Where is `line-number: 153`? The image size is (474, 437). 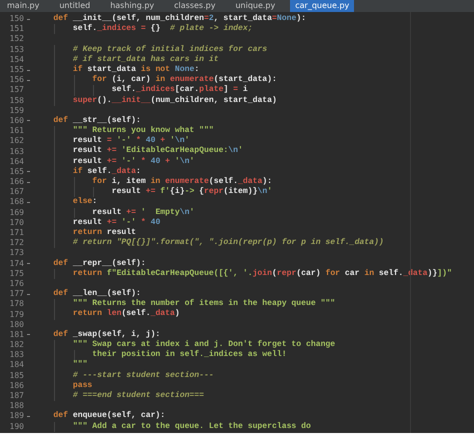 line-number: 153 is located at coordinates (16, 49).